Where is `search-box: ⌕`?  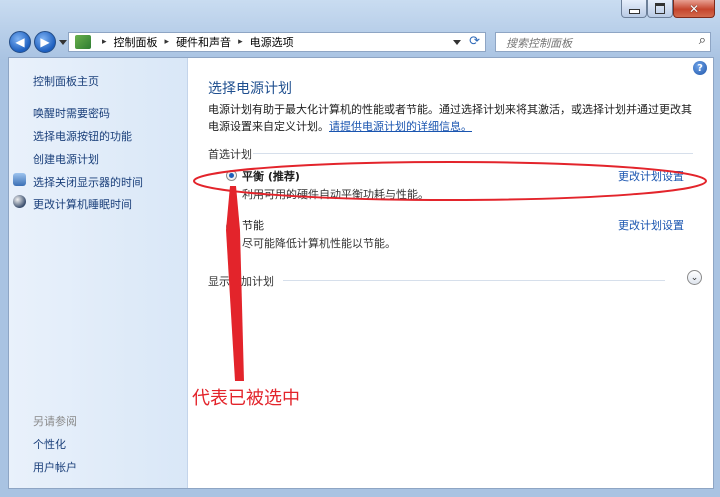 search-box: ⌕ is located at coordinates (603, 42).